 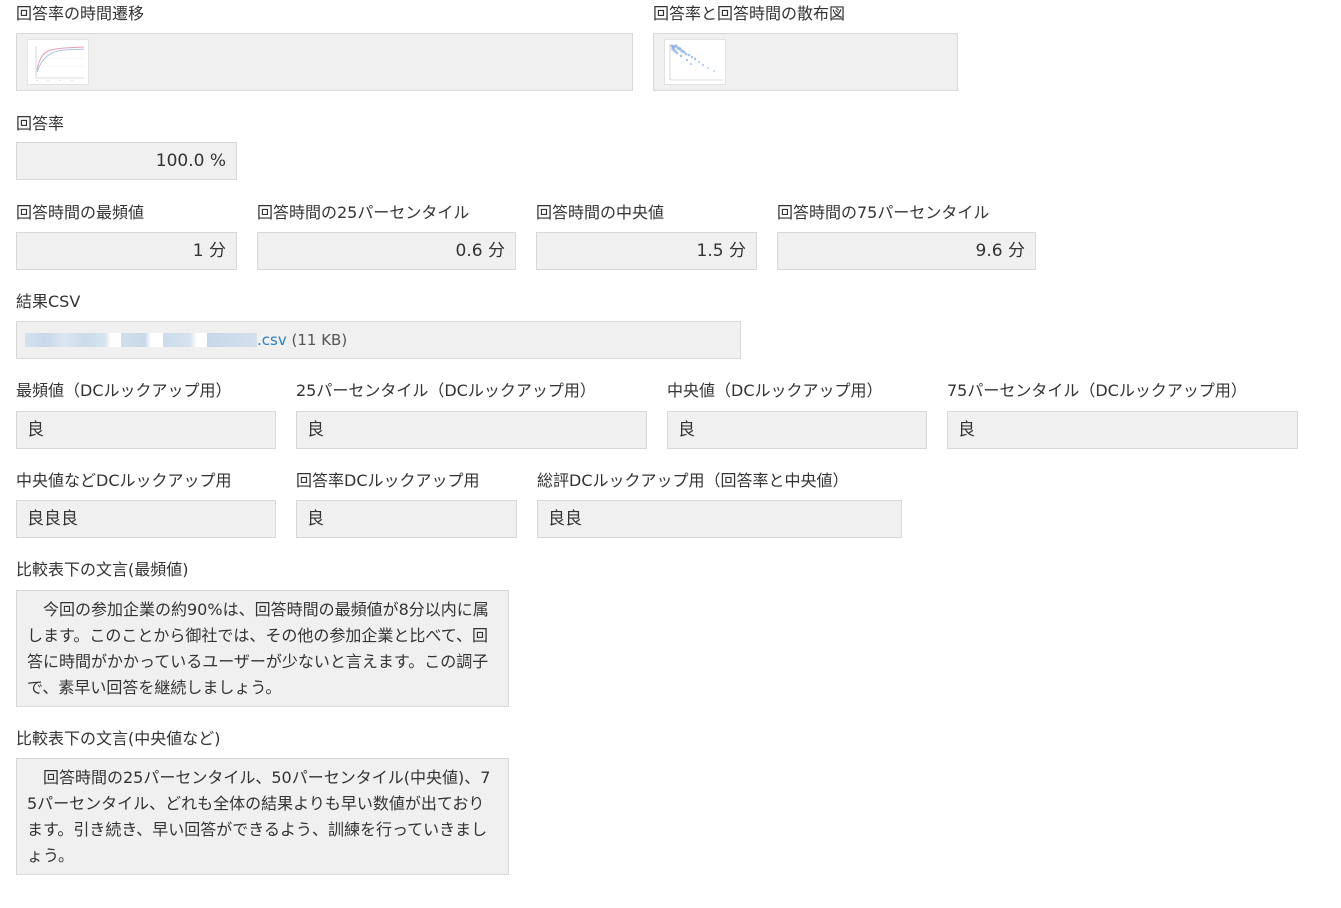 I want to click on p25-time-label: 回答時間の25パーセンタイル, so click(x=363, y=212).